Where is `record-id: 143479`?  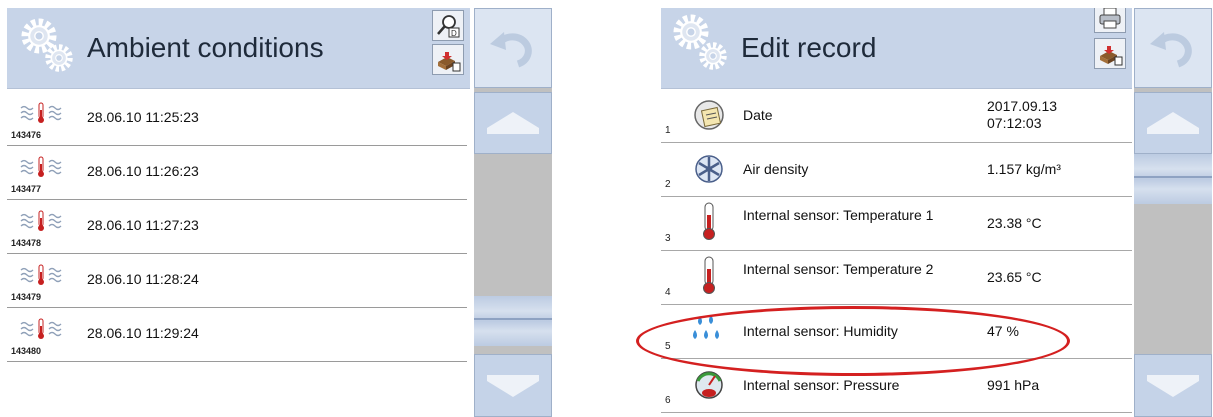 record-id: 143479 is located at coordinates (26, 297).